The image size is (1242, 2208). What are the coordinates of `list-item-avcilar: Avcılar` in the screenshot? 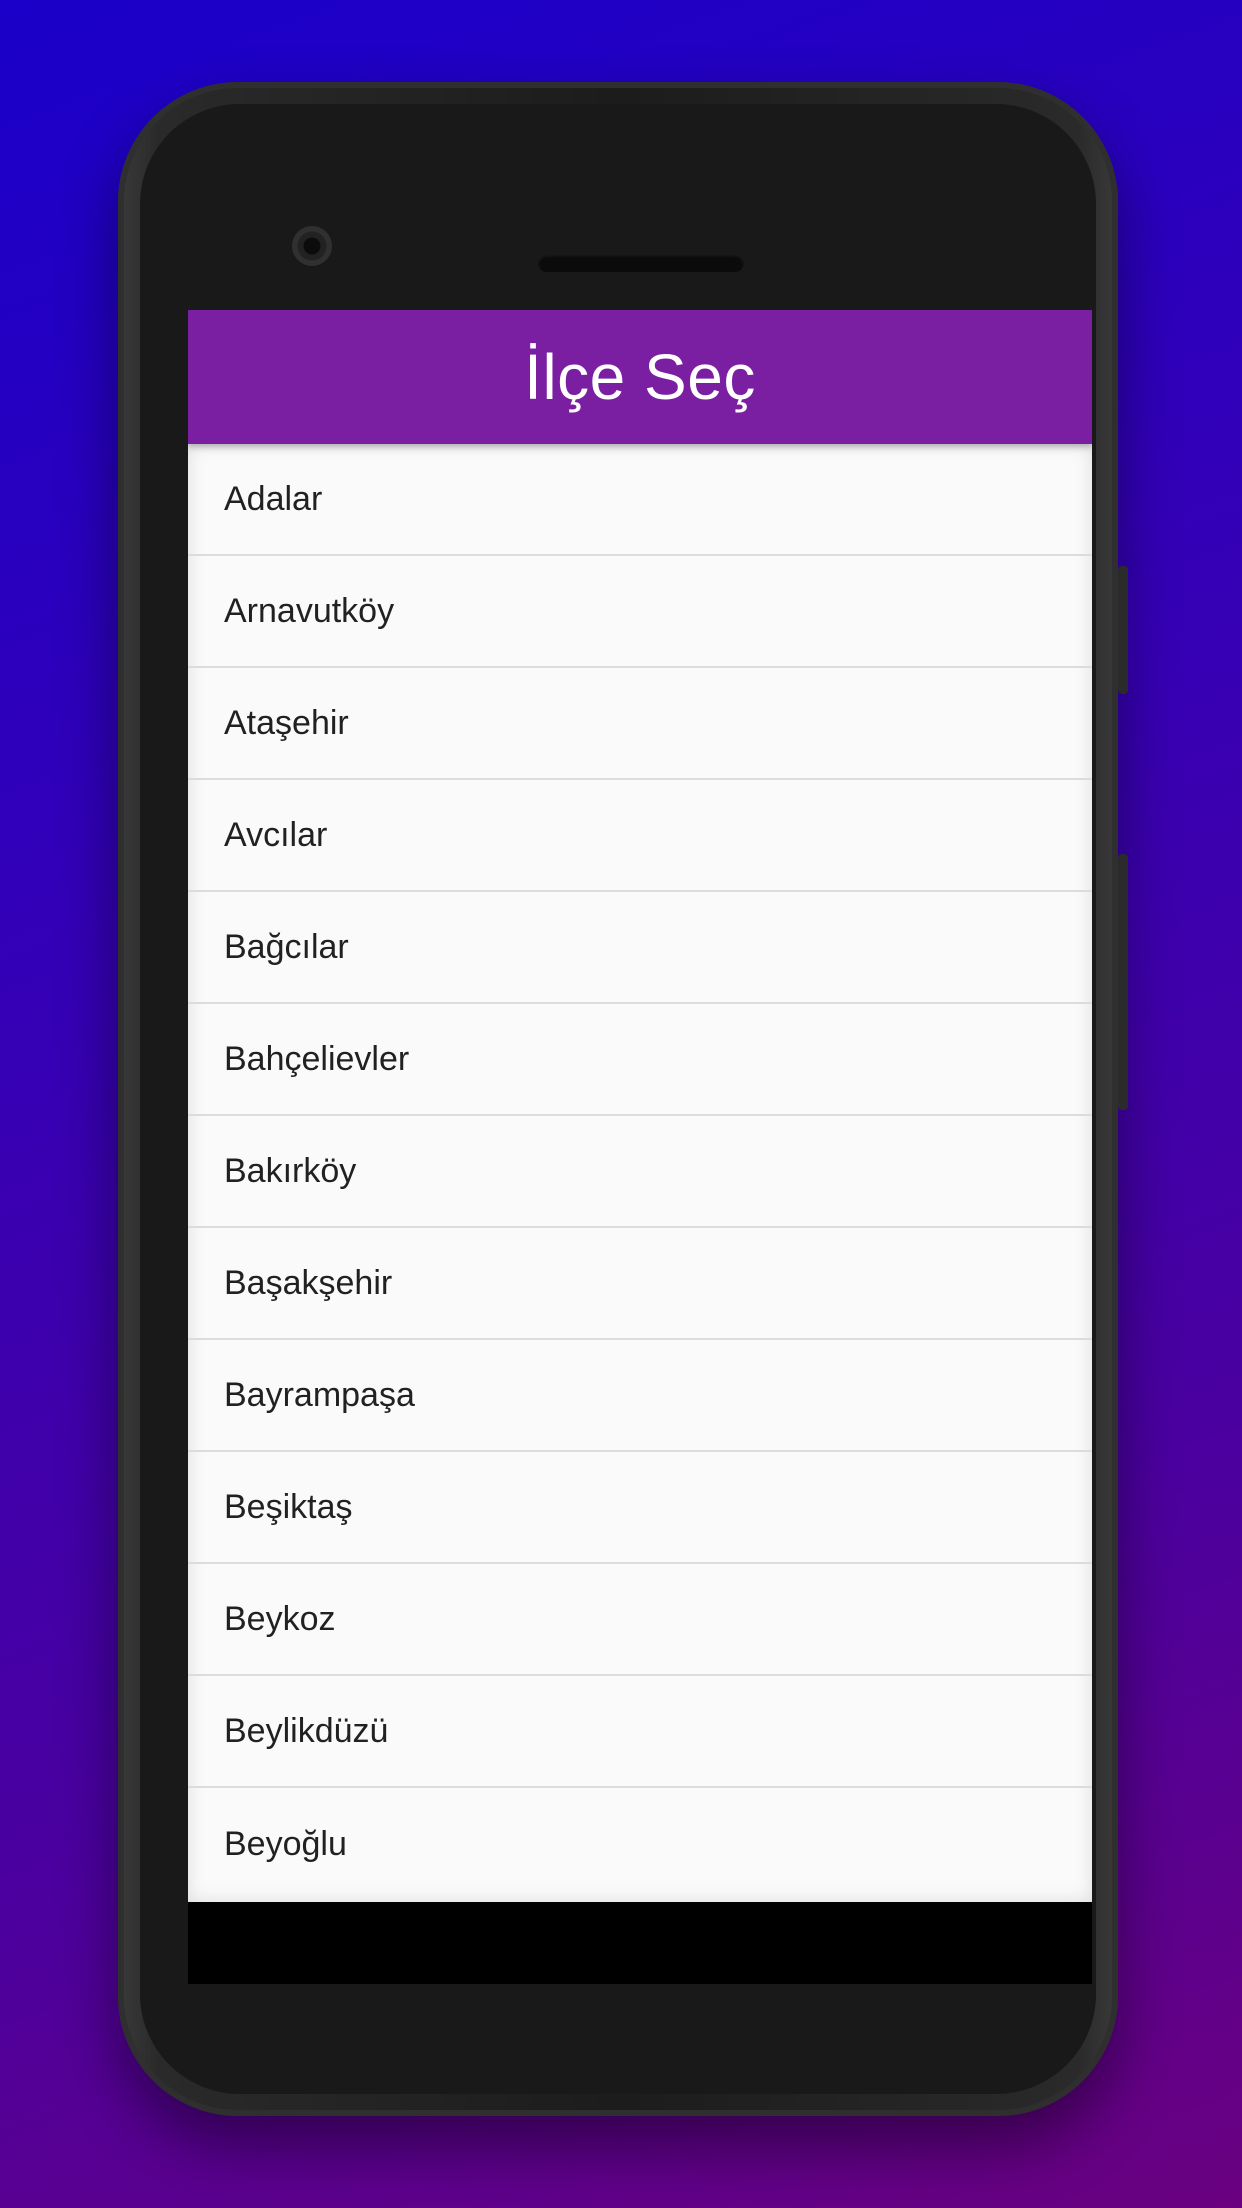 It's located at (640, 836).